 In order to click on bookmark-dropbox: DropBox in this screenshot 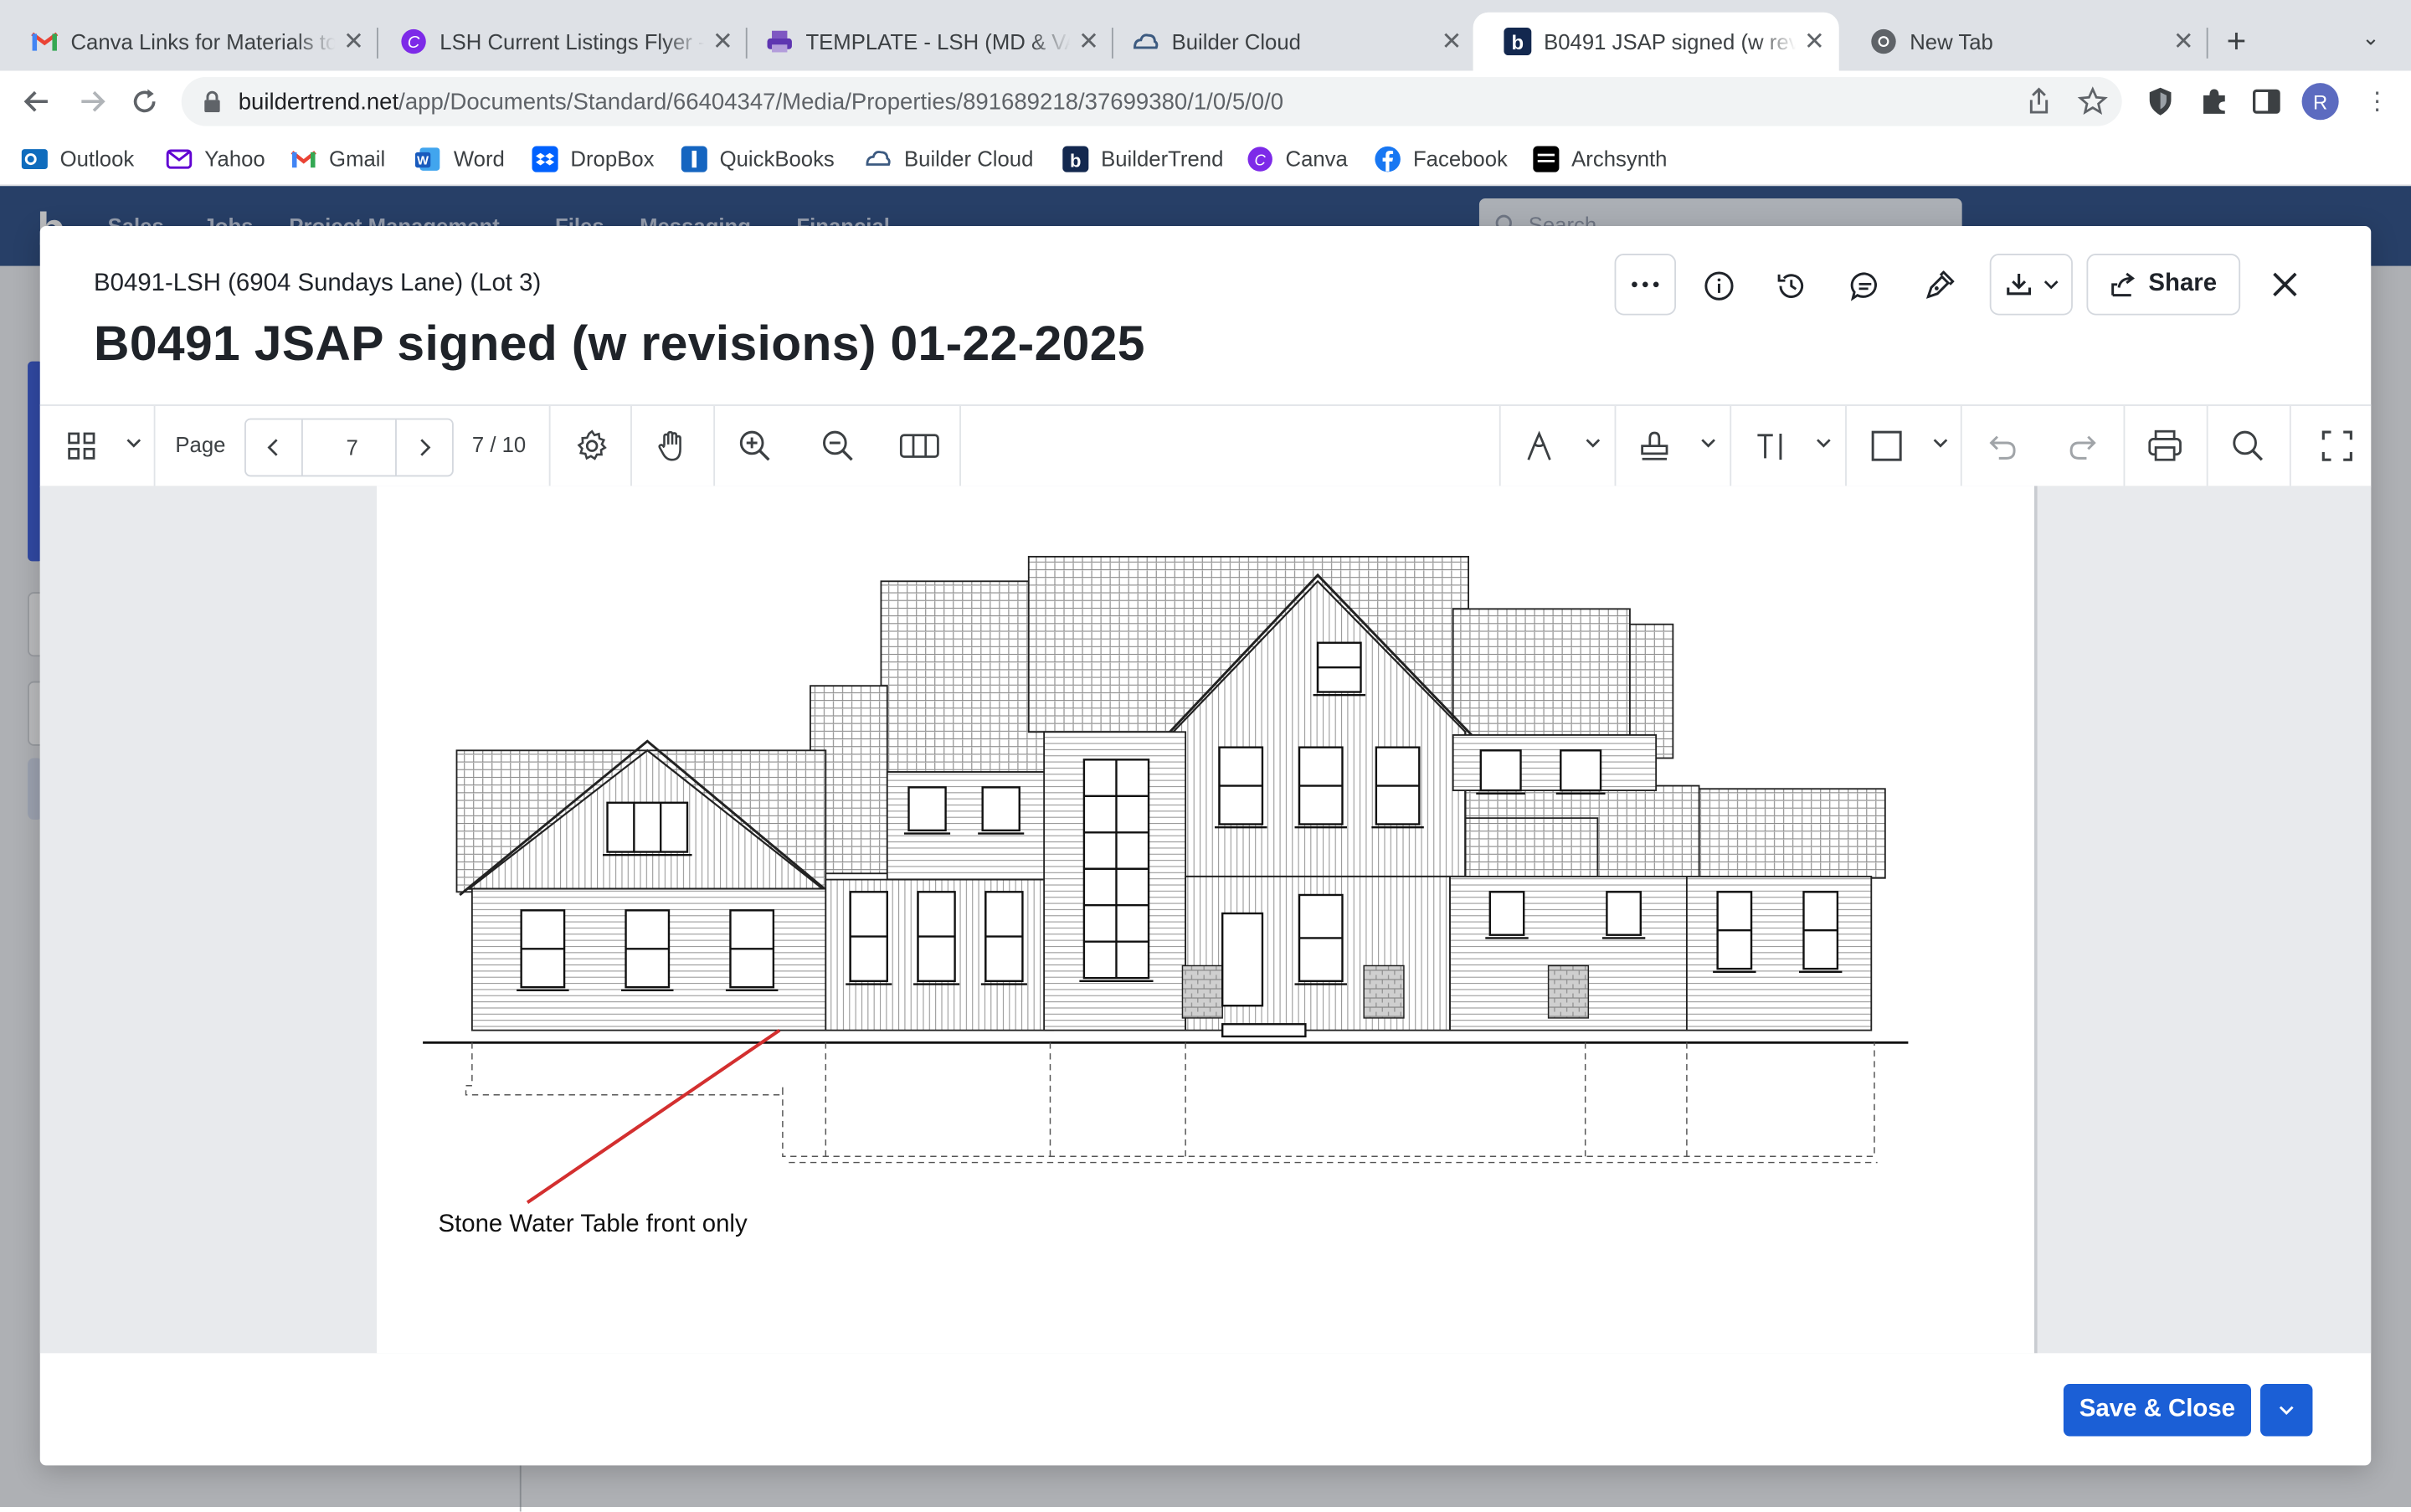, I will do `click(593, 158)`.